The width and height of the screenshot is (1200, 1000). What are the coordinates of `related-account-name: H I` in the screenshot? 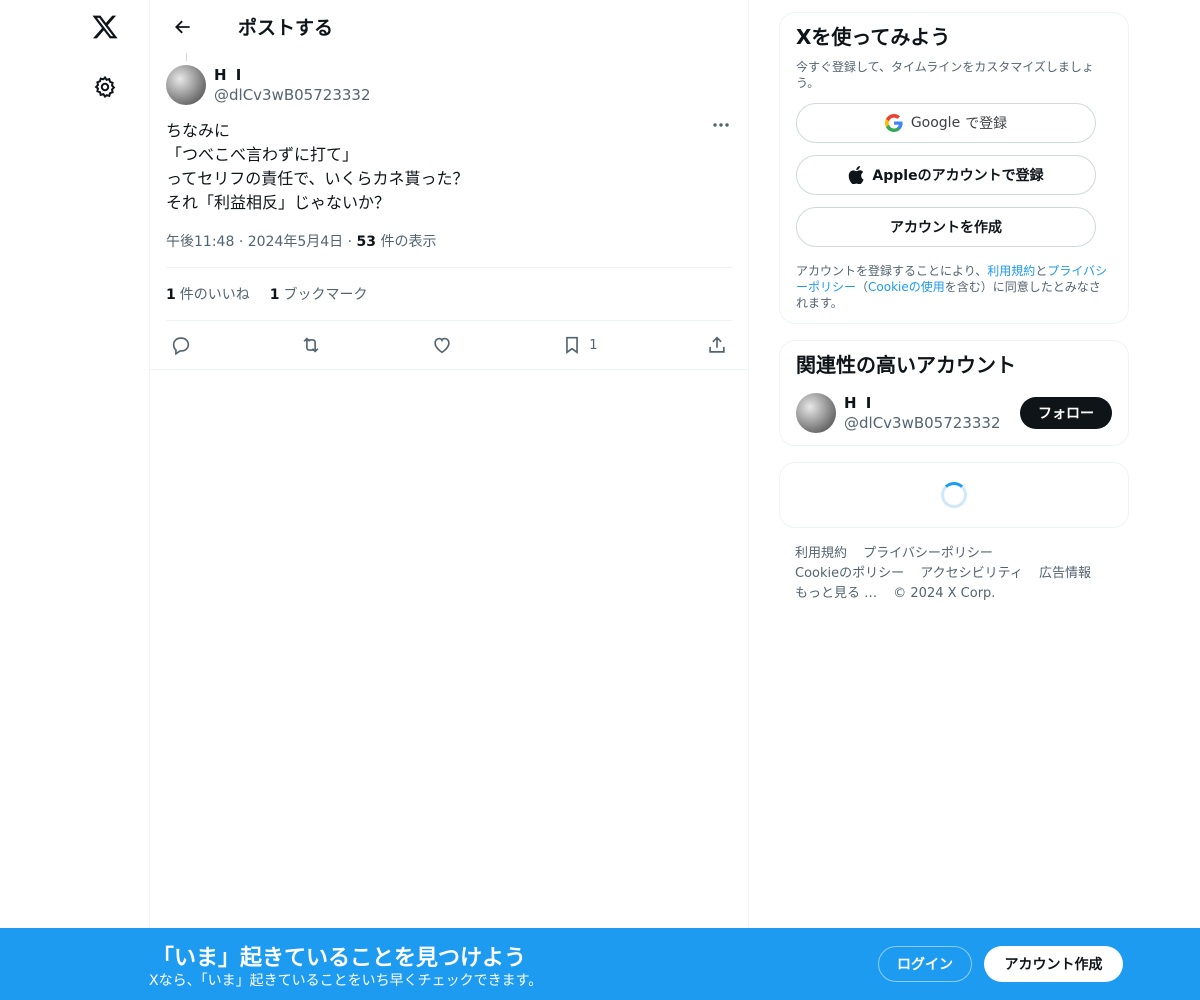 It's located at (922, 403).